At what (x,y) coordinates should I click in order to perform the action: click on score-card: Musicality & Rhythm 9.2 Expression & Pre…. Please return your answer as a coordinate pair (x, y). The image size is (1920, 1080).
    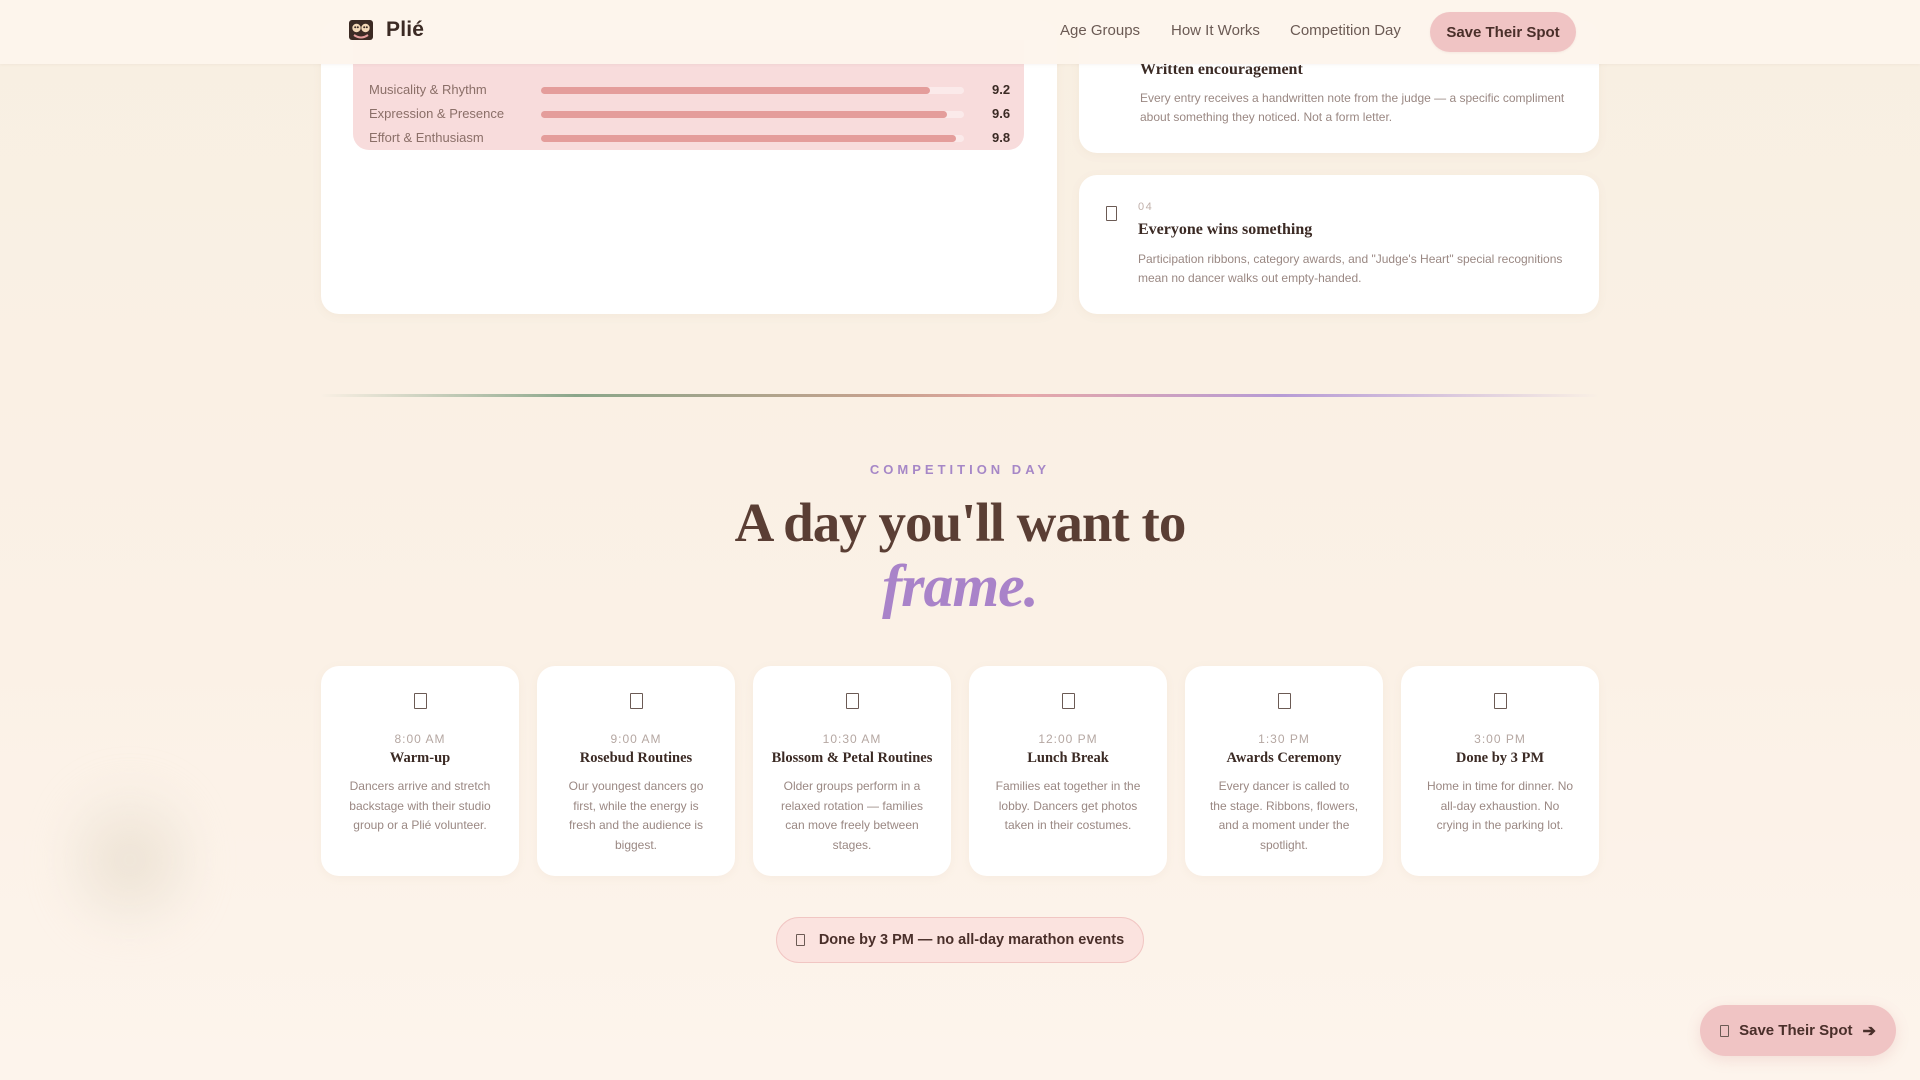
    Looking at the image, I should click on (689, 167).